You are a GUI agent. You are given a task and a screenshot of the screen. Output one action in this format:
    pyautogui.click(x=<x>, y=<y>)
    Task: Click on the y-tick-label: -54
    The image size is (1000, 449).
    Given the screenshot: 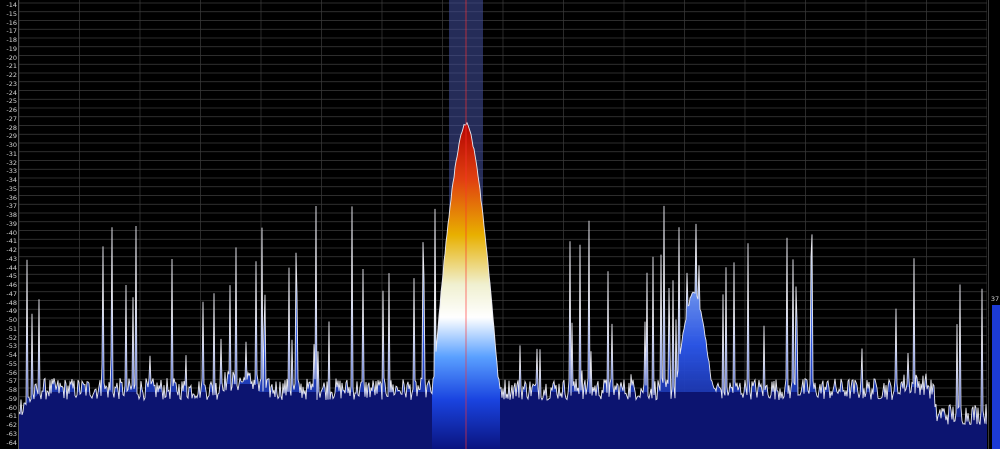 What is the action you would take?
    pyautogui.click(x=11, y=355)
    